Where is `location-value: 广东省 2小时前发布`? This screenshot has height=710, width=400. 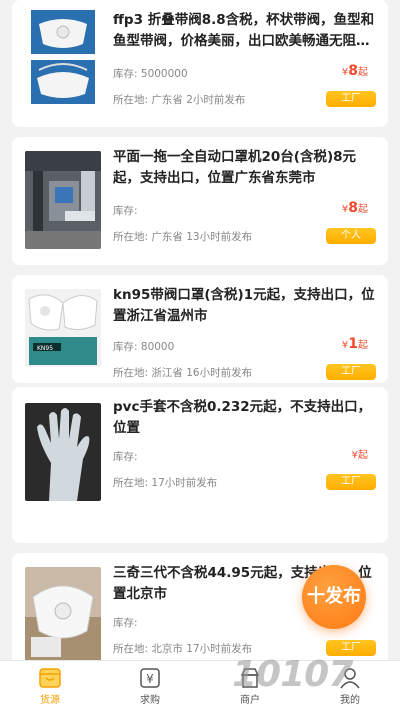
location-value: 广东省 2小时前发布 is located at coordinates (198, 100).